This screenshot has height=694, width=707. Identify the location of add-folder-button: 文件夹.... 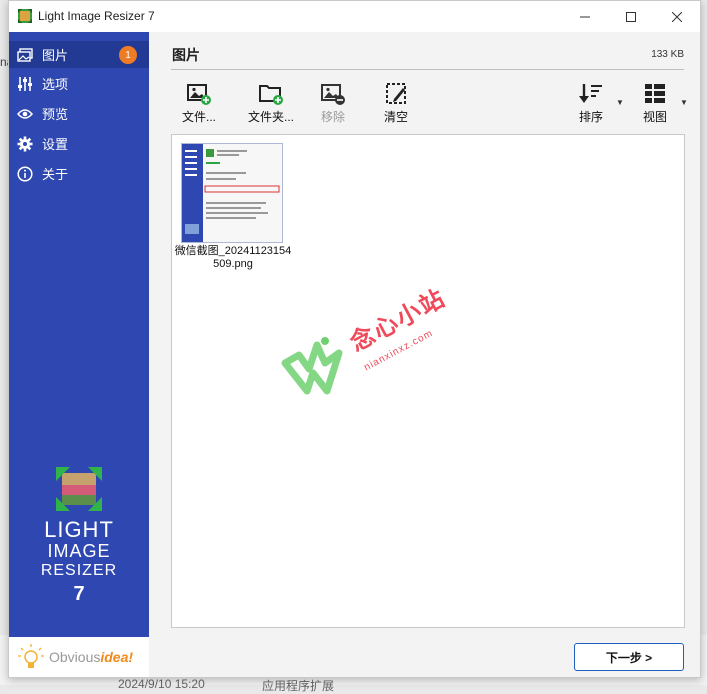
(271, 104).